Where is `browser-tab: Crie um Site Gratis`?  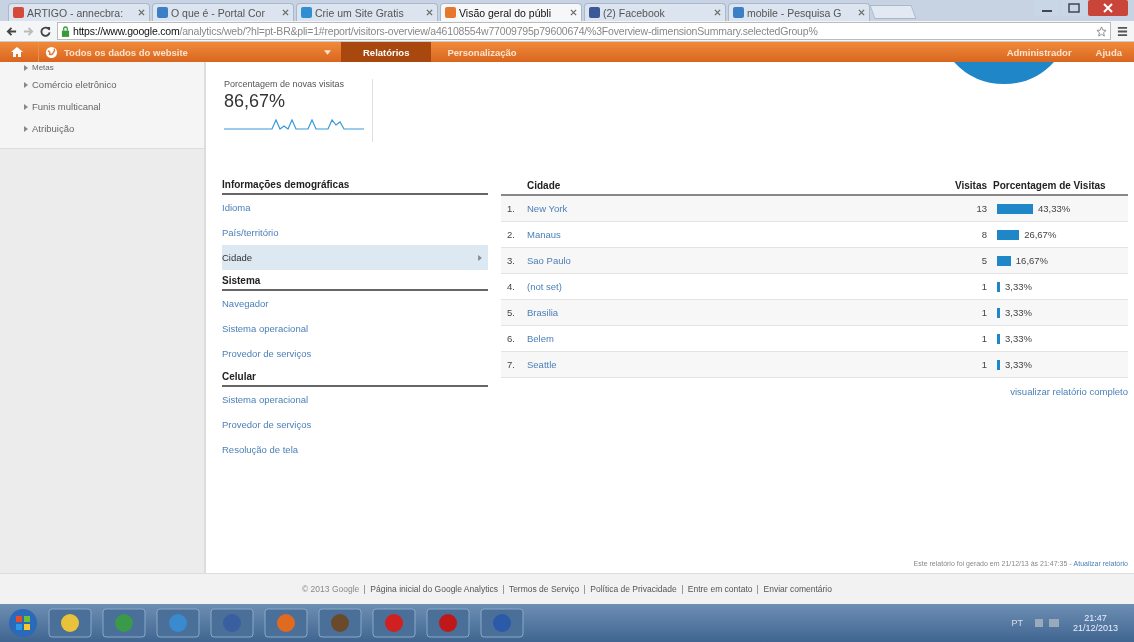
browser-tab: Crie um Site Gratis is located at coordinates (367, 12).